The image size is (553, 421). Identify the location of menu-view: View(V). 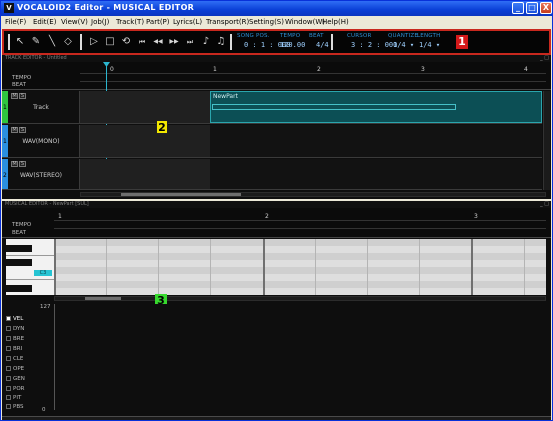
(74, 22).